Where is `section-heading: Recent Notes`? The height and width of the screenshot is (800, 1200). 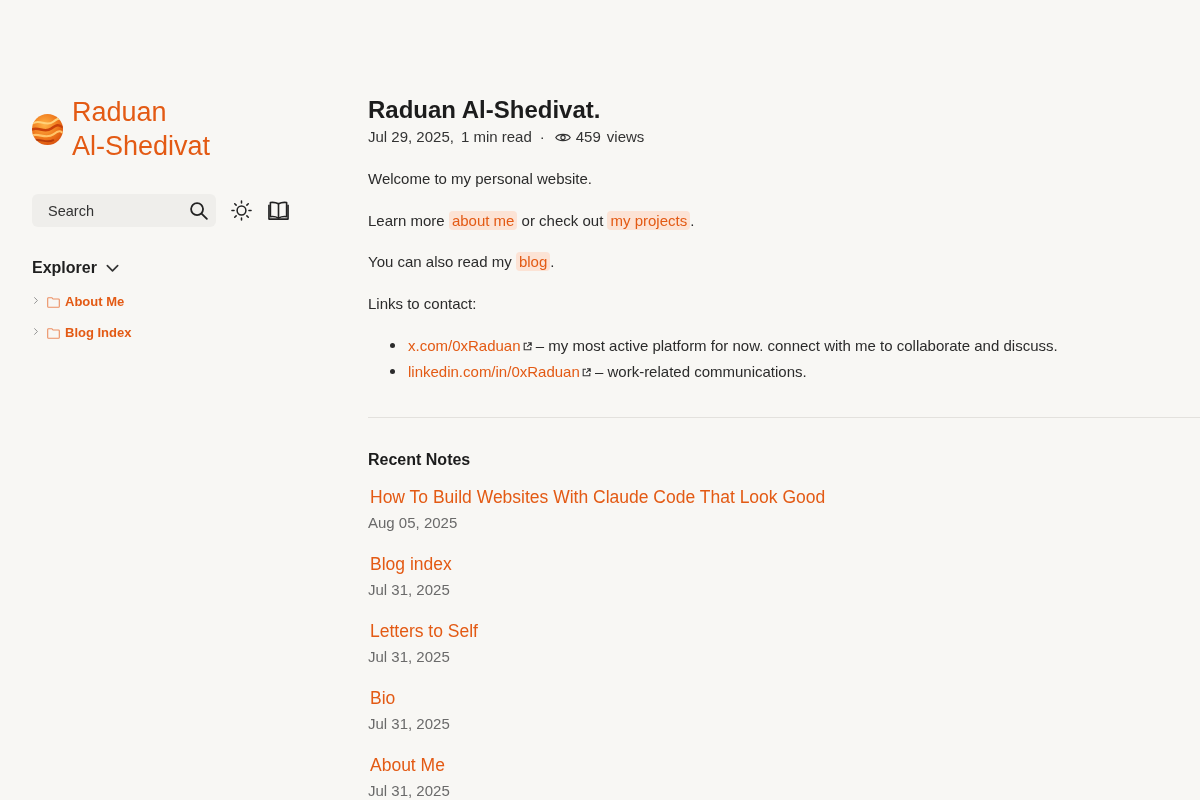
section-heading: Recent Notes is located at coordinates (420, 459).